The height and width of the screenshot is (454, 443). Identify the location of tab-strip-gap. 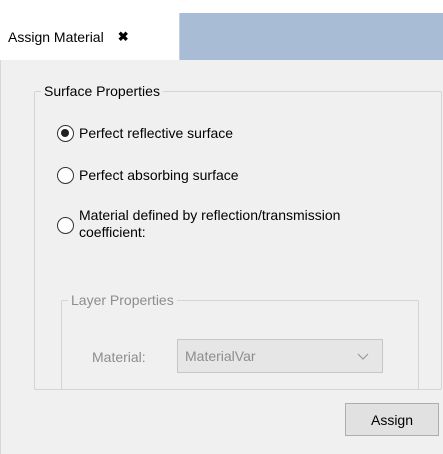
(221, 6).